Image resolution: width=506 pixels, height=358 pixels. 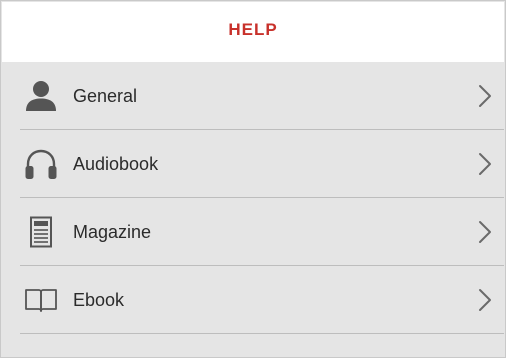 I want to click on help-item-label: Ebook, so click(x=99, y=299).